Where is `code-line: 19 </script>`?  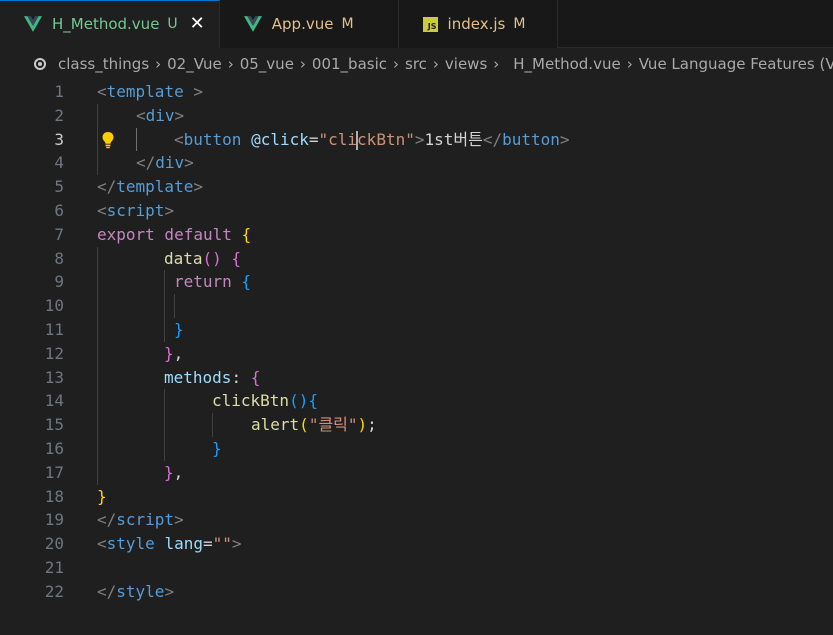 code-line: 19 </script> is located at coordinates (416, 520).